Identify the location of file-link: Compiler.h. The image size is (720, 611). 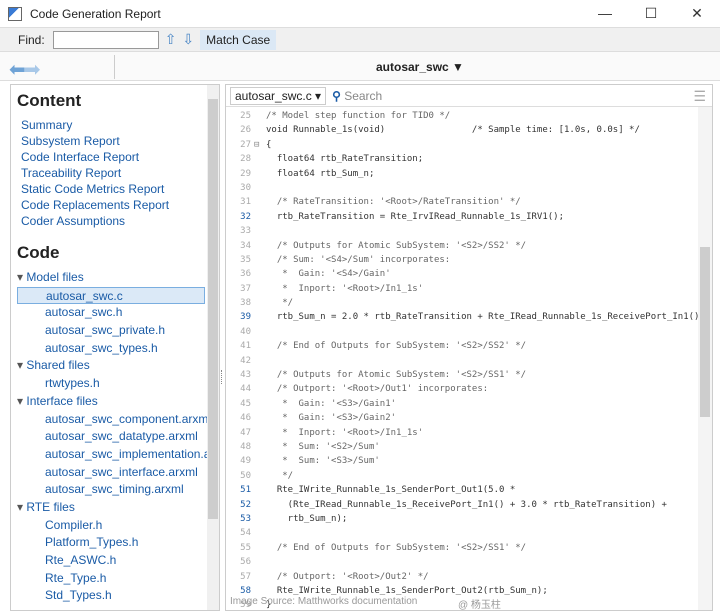
(111, 526).